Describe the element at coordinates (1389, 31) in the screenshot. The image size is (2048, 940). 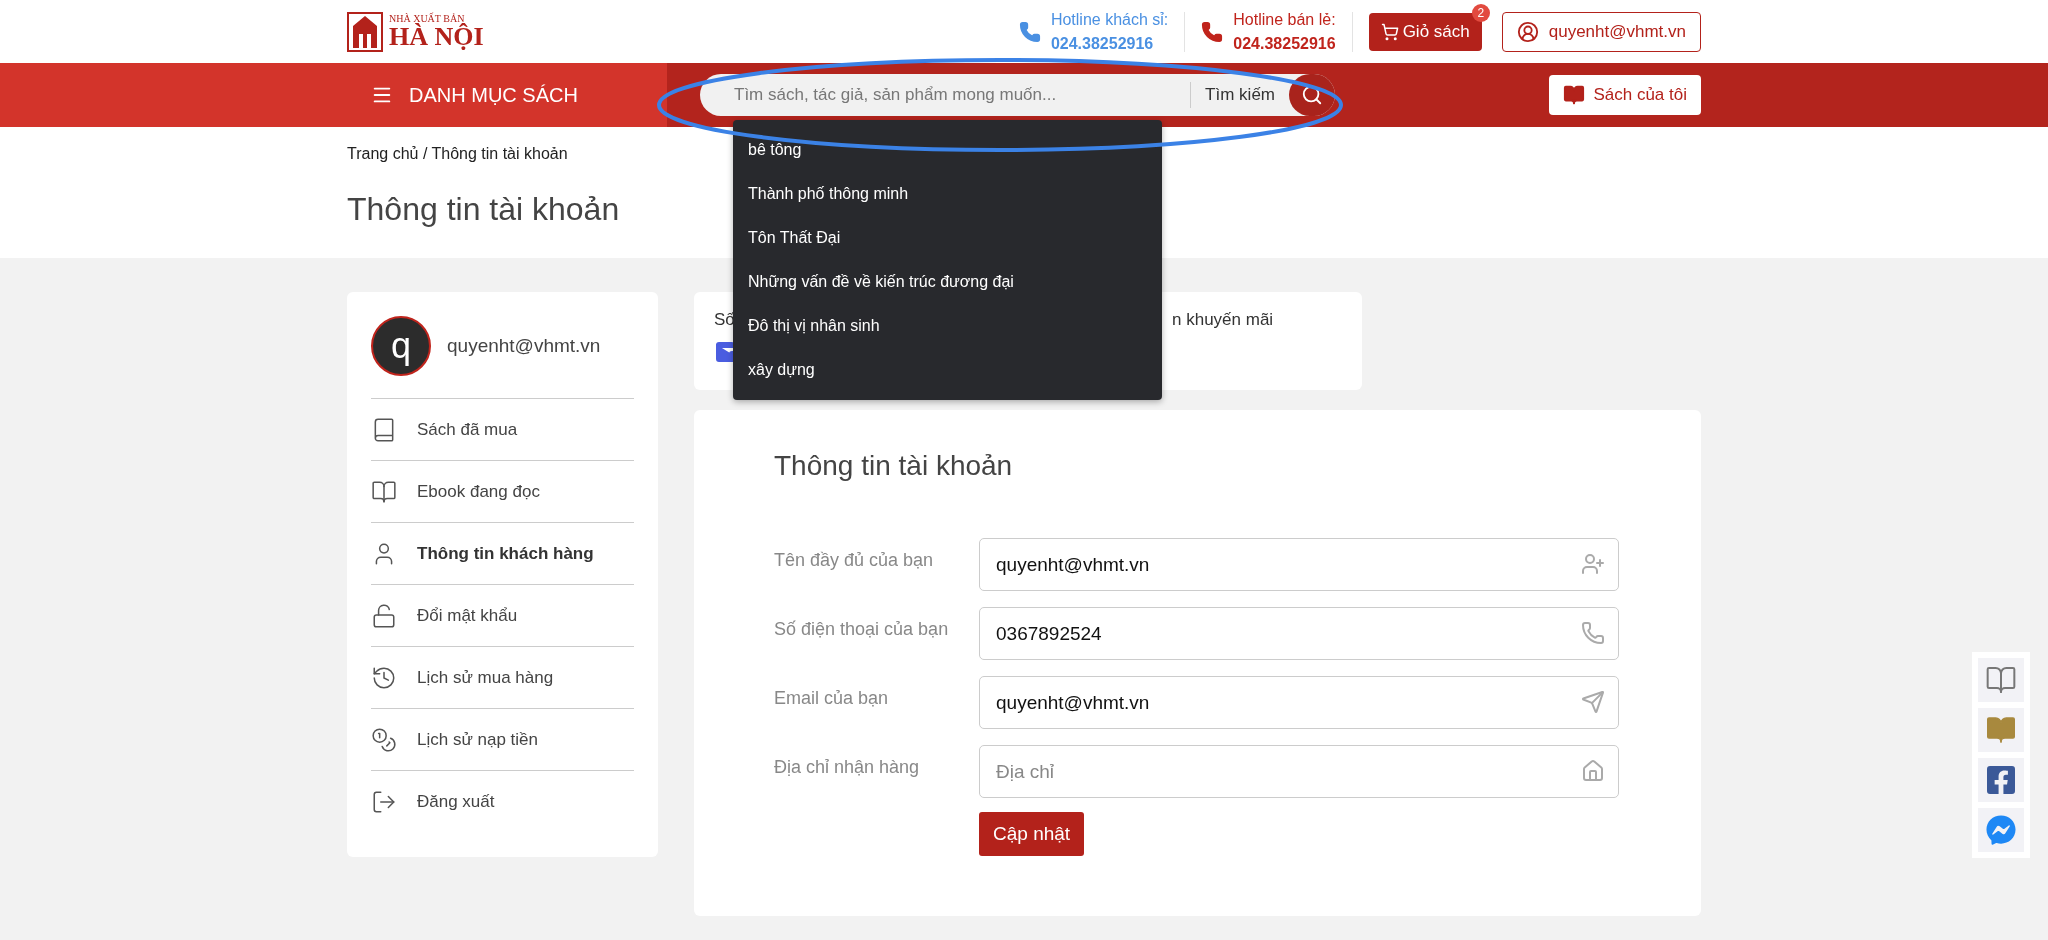
I see `cart-icon` at that location.